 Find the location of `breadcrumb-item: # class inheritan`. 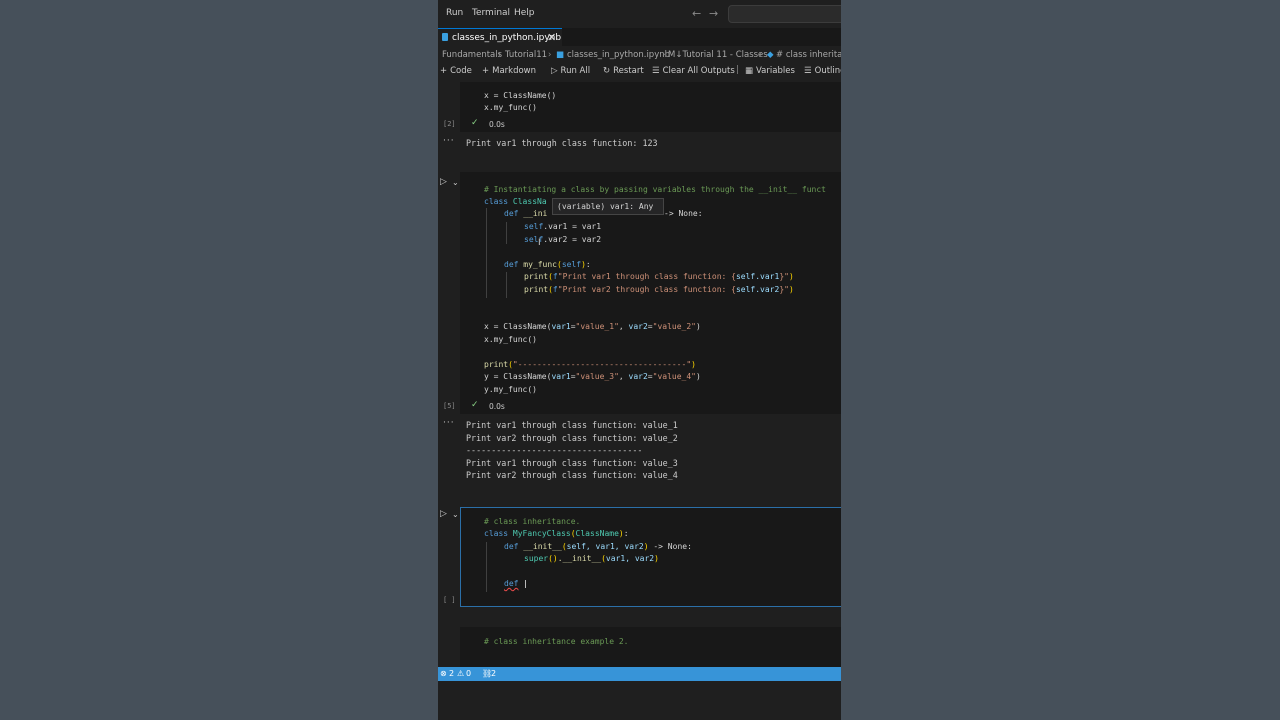

breadcrumb-item: # class inheritan is located at coordinates (808, 55).